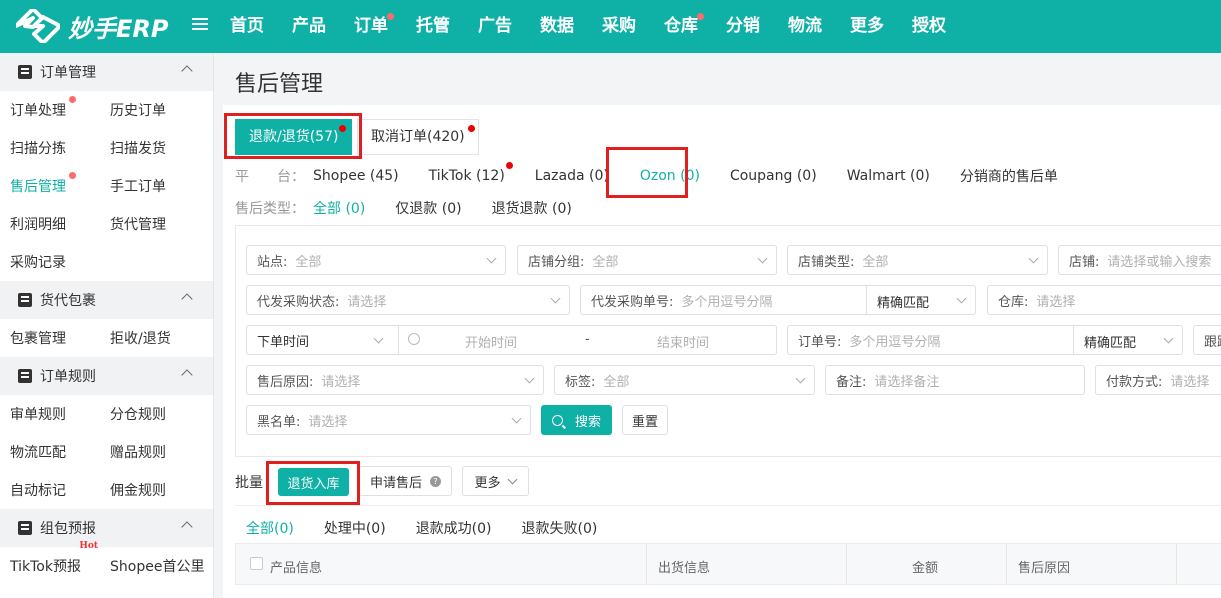 The height and width of the screenshot is (598, 1221). Describe the element at coordinates (261, 26) in the screenshot. I see `nav-item-0: 首页` at that location.